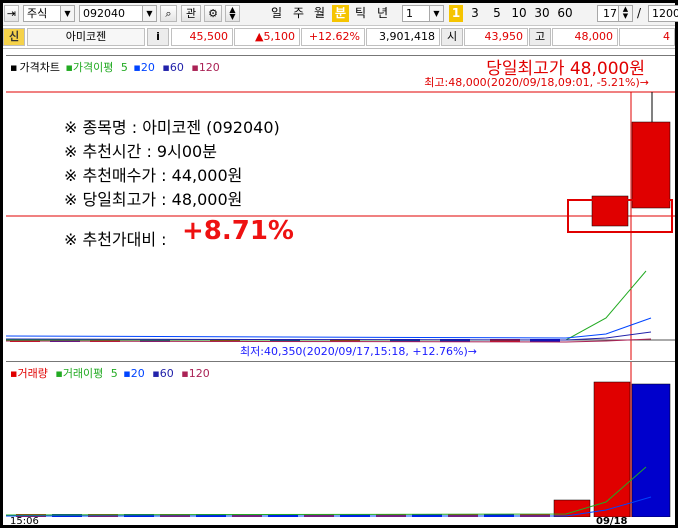  What do you see at coordinates (238, 231) in the screenshot?
I see `info-ratio-value: +8.71%` at bounding box center [238, 231].